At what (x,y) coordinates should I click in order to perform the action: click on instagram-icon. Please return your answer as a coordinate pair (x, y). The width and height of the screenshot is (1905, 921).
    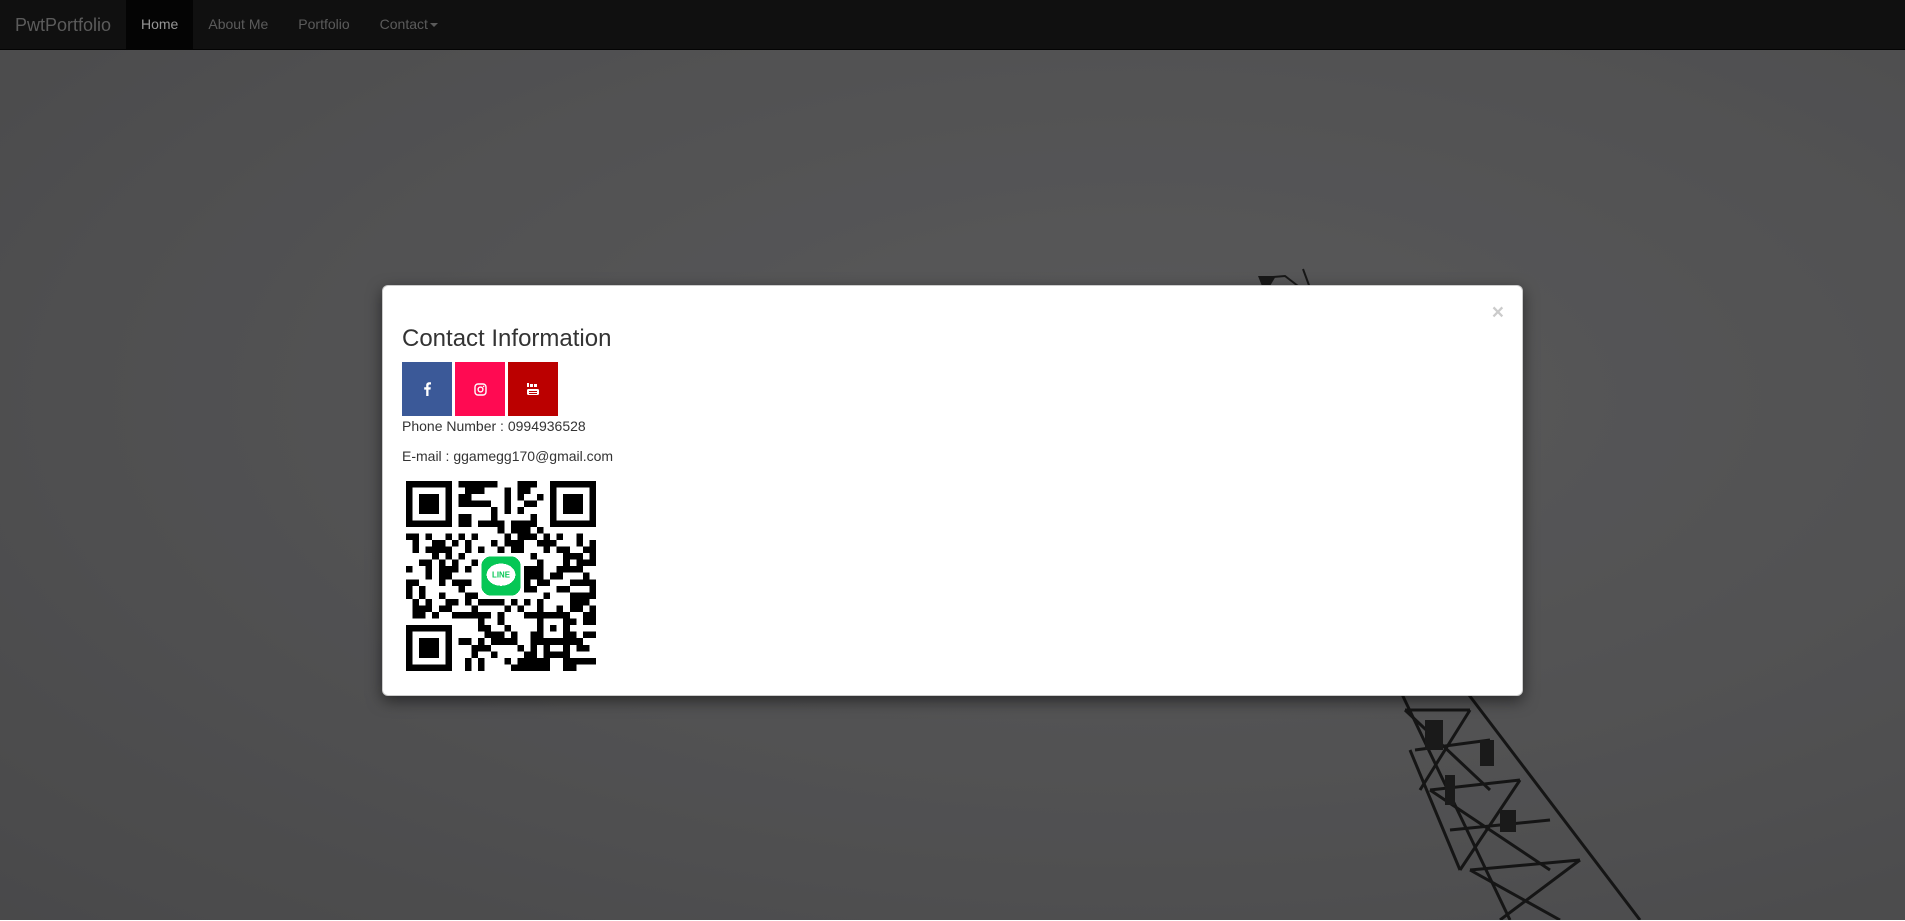
    Looking at the image, I should click on (480, 389).